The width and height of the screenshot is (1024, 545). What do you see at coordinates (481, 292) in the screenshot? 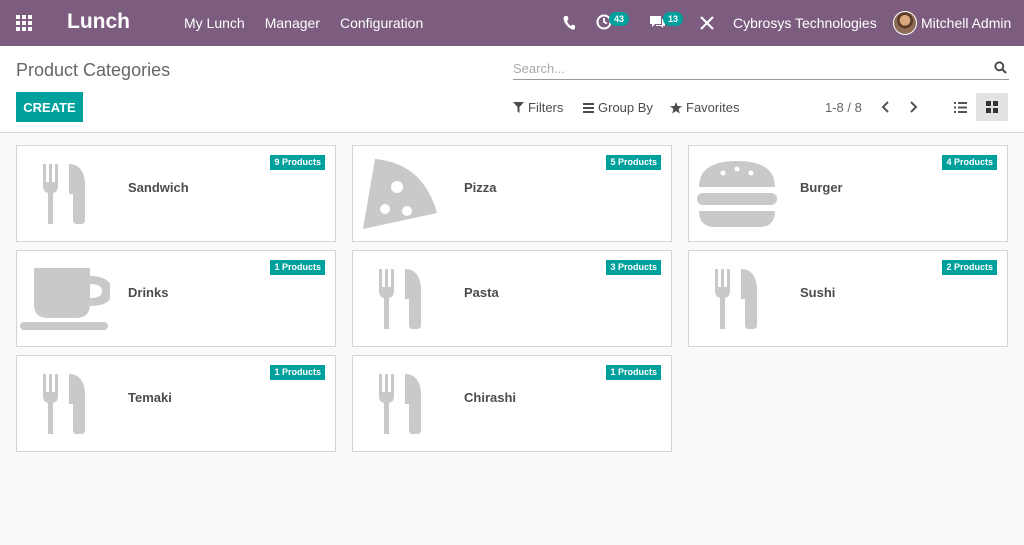
I see `category-name: Pasta` at bounding box center [481, 292].